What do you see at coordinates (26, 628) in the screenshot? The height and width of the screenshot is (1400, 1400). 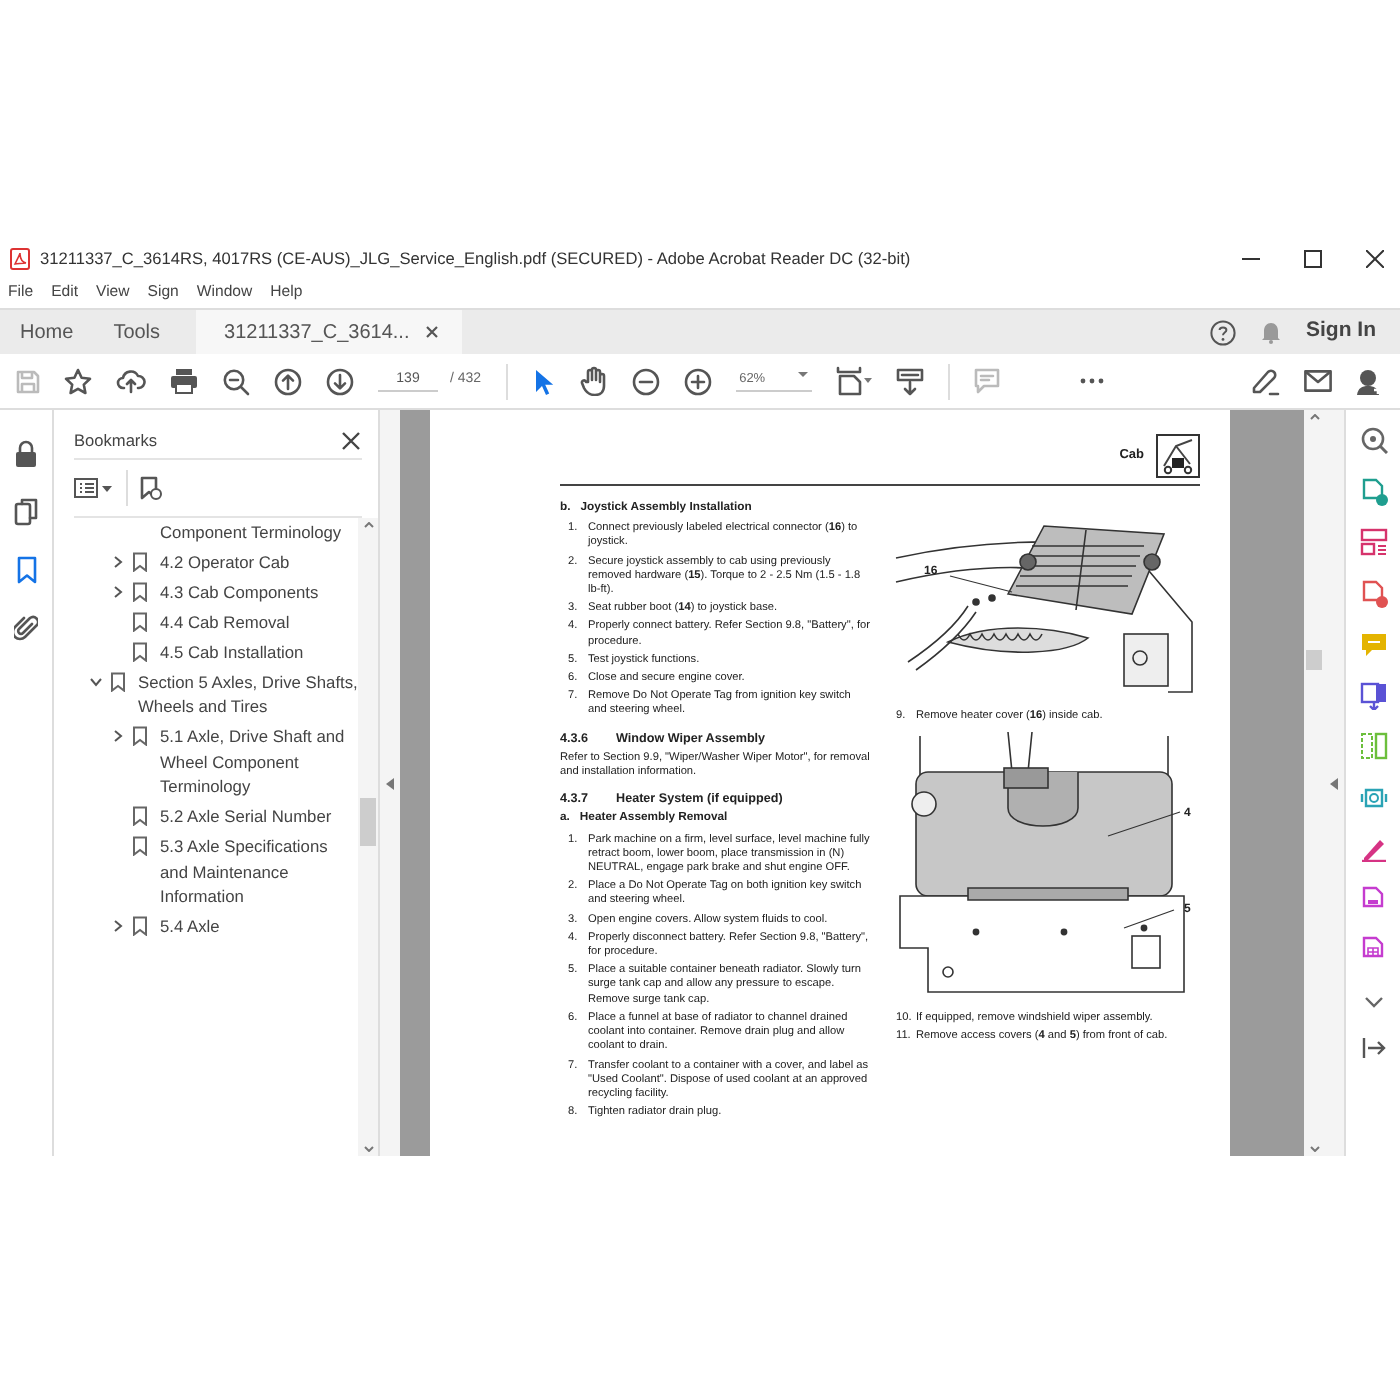 I see `paperclip-icon` at bounding box center [26, 628].